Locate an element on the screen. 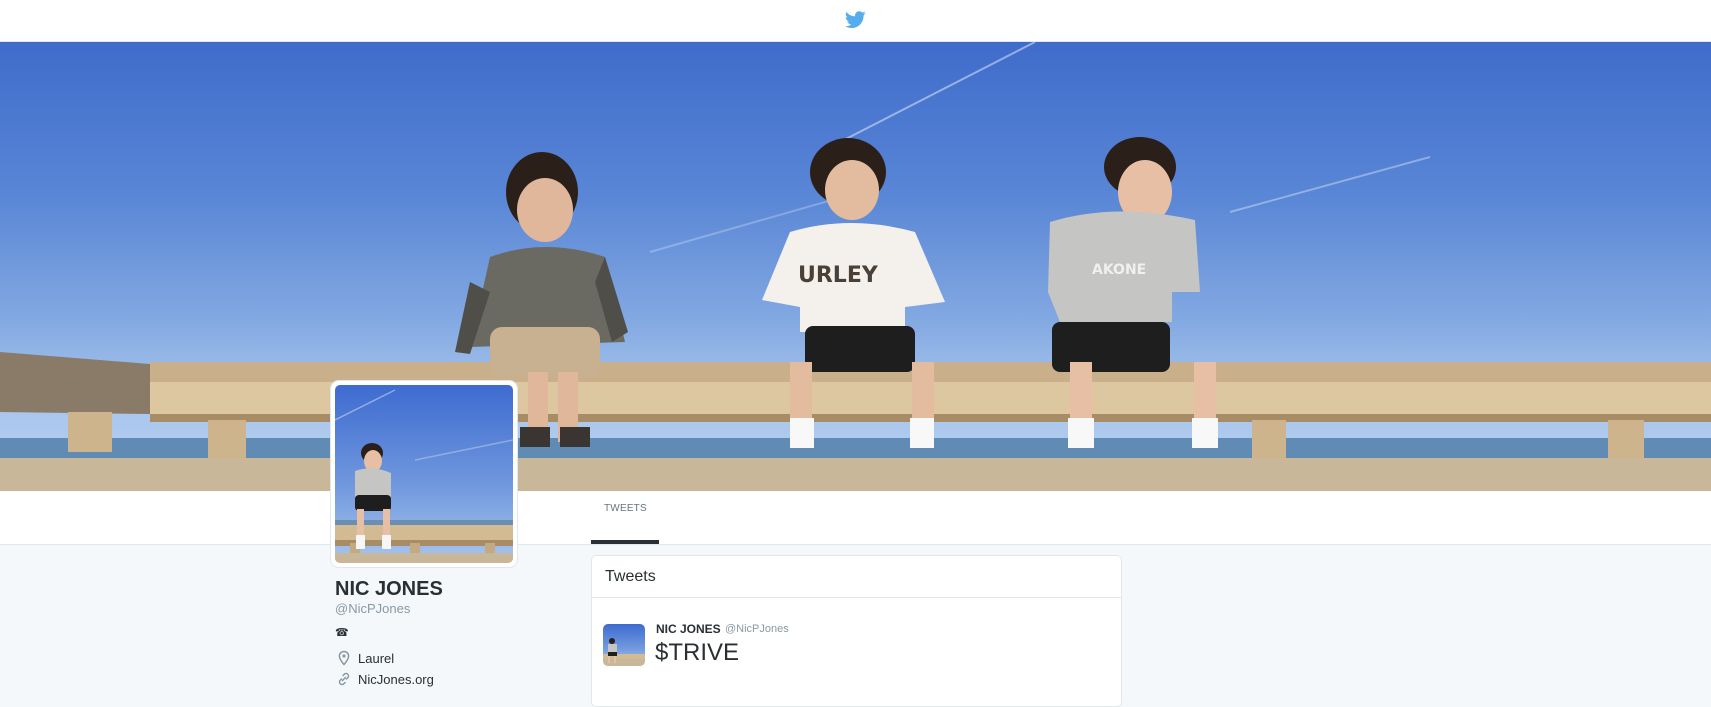 The height and width of the screenshot is (707, 1711). profile-avatar is located at coordinates (424, 474).